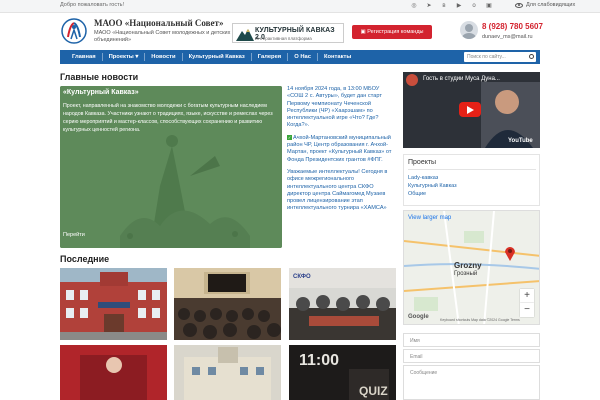  What do you see at coordinates (303, 57) in the screenshot?
I see `nav-item-about: О Нас` at bounding box center [303, 57].